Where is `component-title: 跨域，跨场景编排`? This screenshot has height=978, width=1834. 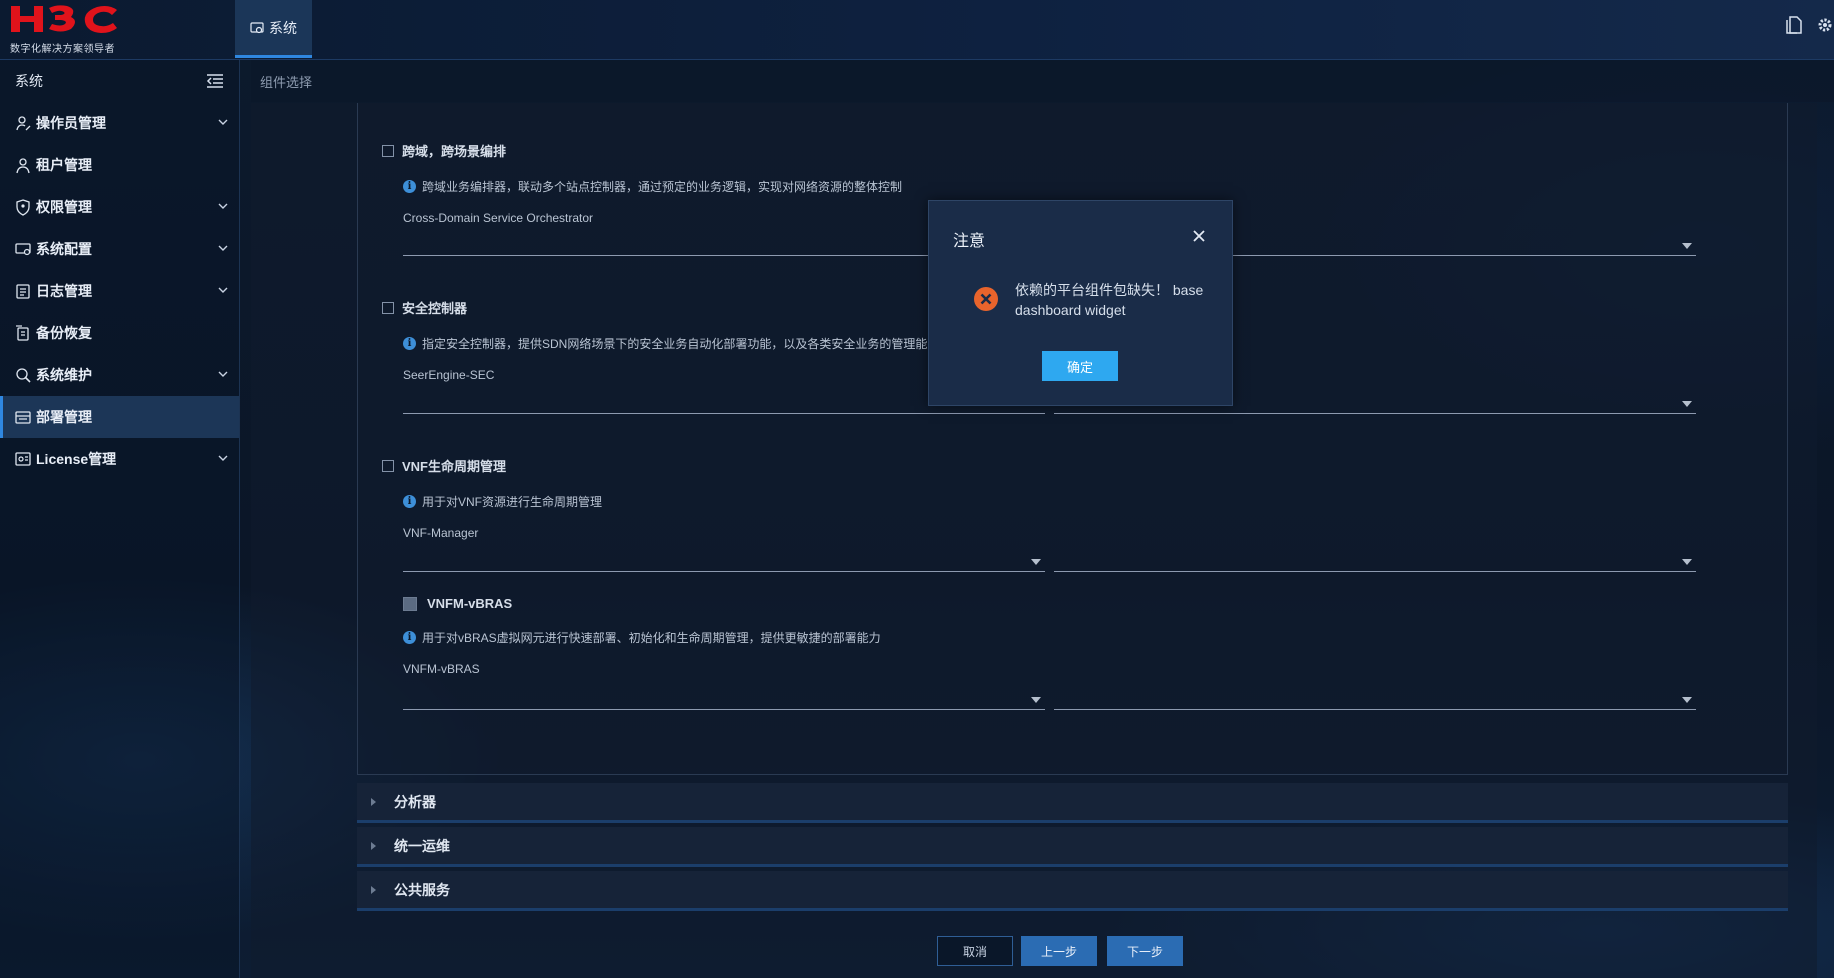 component-title: 跨域，跨场景编排 is located at coordinates (454, 151).